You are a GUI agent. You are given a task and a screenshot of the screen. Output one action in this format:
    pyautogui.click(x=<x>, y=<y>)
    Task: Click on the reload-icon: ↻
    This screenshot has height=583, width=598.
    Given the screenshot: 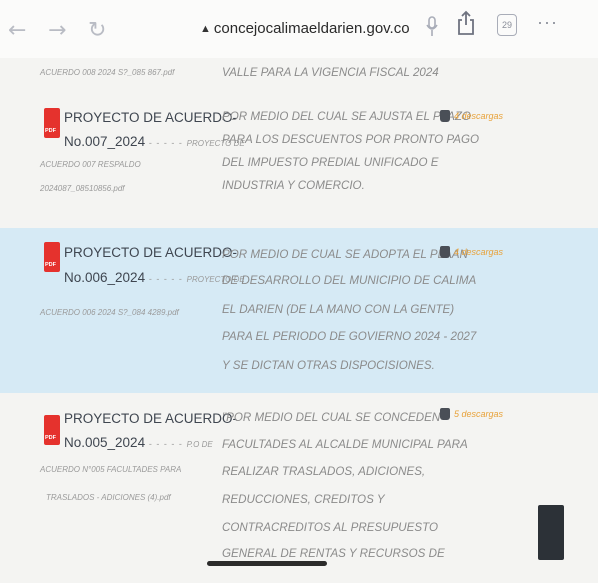 What is the action you would take?
    pyautogui.click(x=97, y=30)
    